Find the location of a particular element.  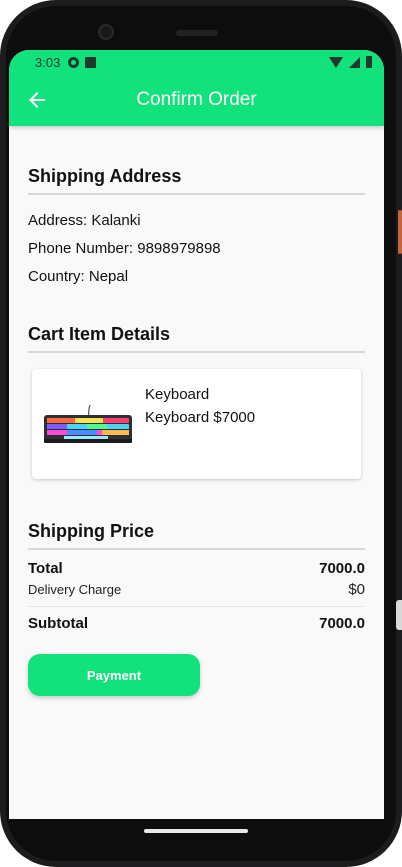

country-text: Country: Nepal is located at coordinates (78, 276).